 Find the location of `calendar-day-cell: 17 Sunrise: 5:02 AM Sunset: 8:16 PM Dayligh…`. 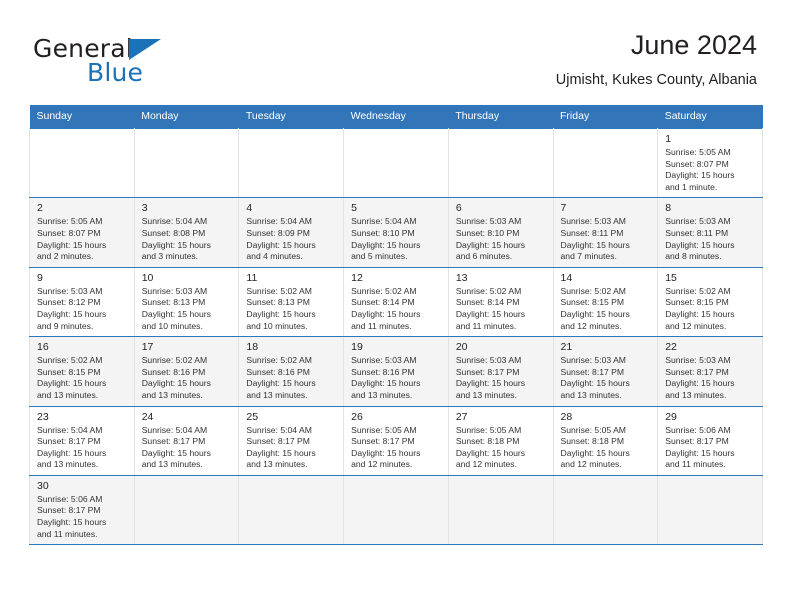

calendar-day-cell: 17 Sunrise: 5:02 AM Sunset: 8:16 PM Dayligh… is located at coordinates (186, 371).